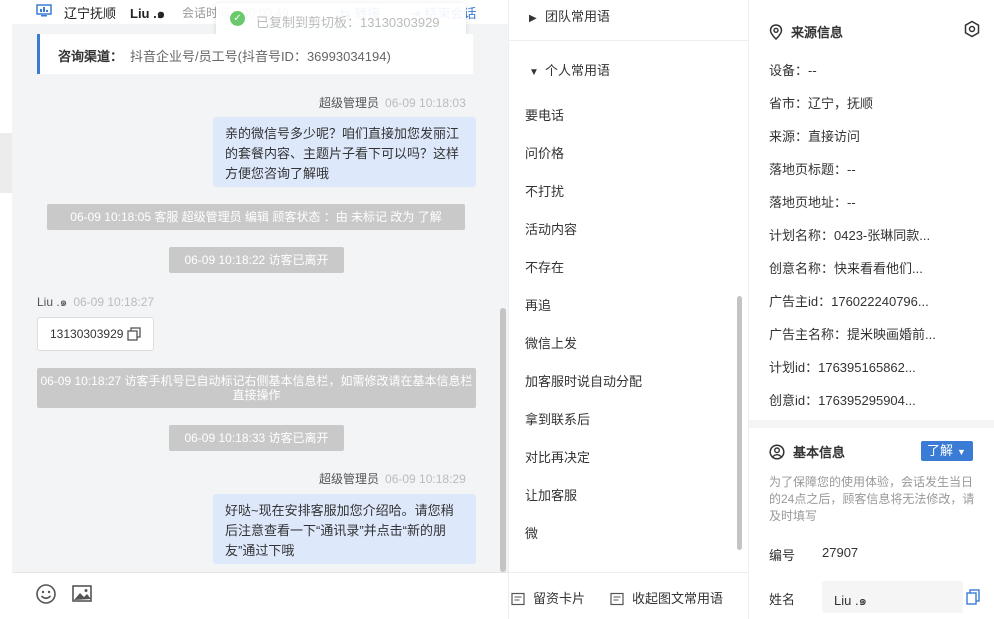 This screenshot has height=619, width=994. Describe the element at coordinates (578, 70) in the screenshot. I see `personal-phrases-title: 个人常用语` at that location.